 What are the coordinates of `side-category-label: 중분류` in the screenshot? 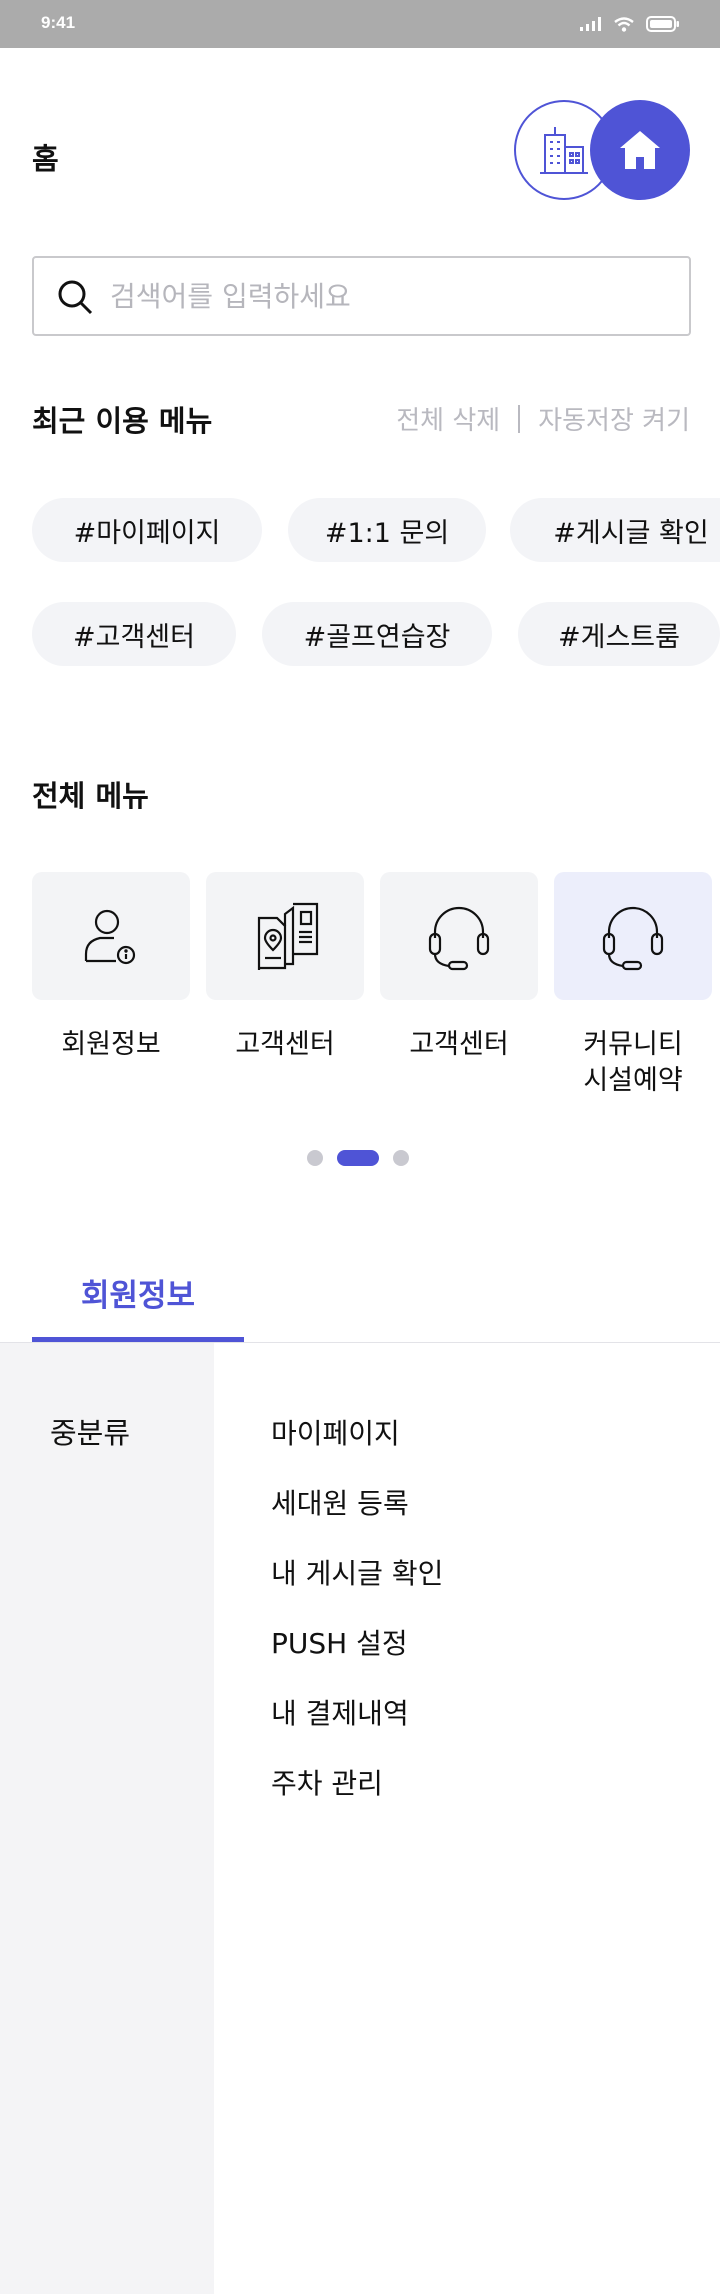 It's located at (90, 1431).